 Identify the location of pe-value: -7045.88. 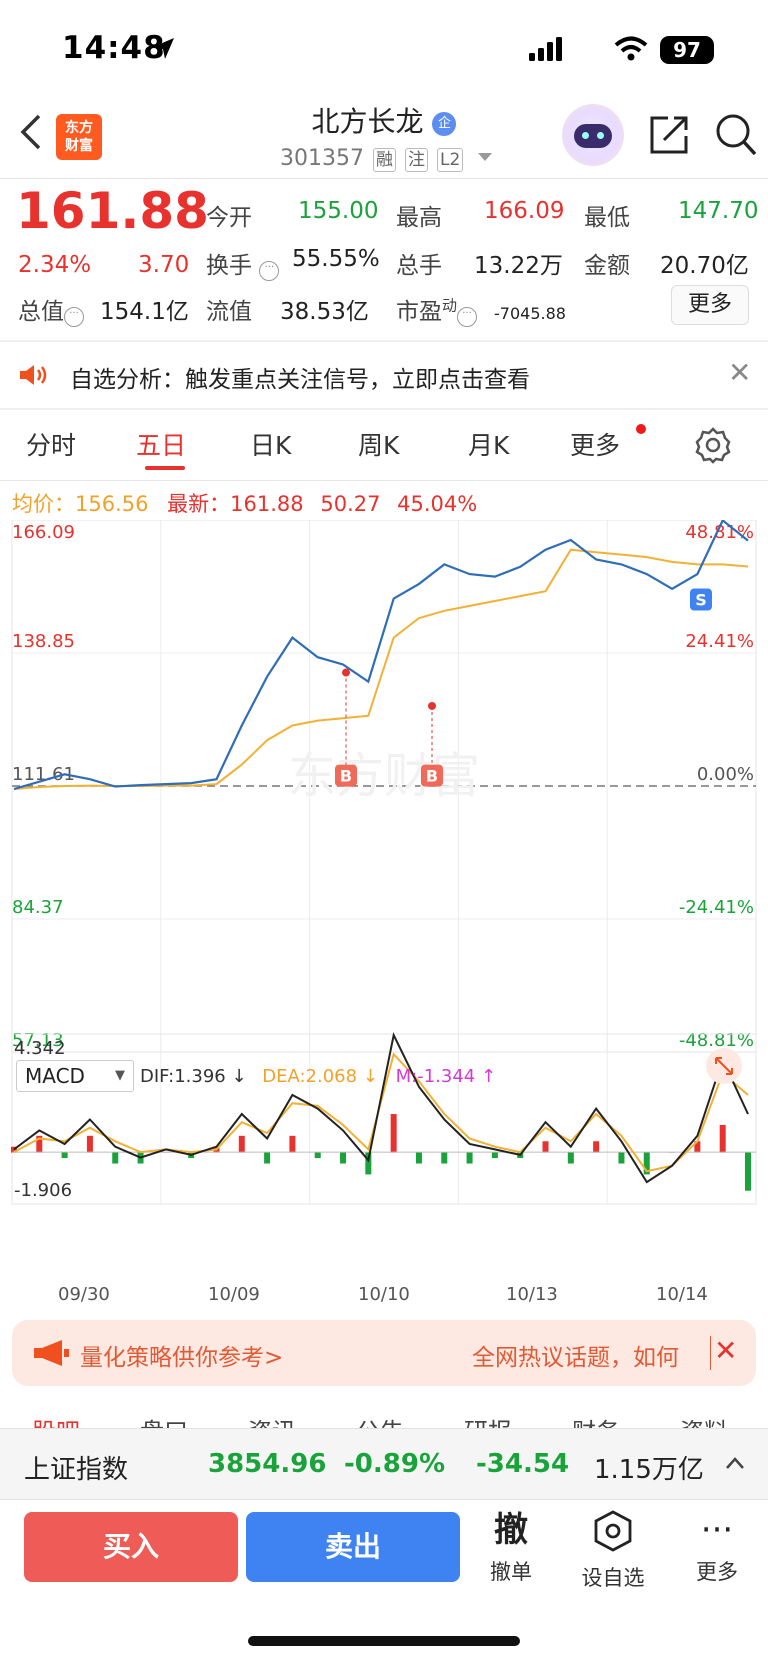
(530, 313).